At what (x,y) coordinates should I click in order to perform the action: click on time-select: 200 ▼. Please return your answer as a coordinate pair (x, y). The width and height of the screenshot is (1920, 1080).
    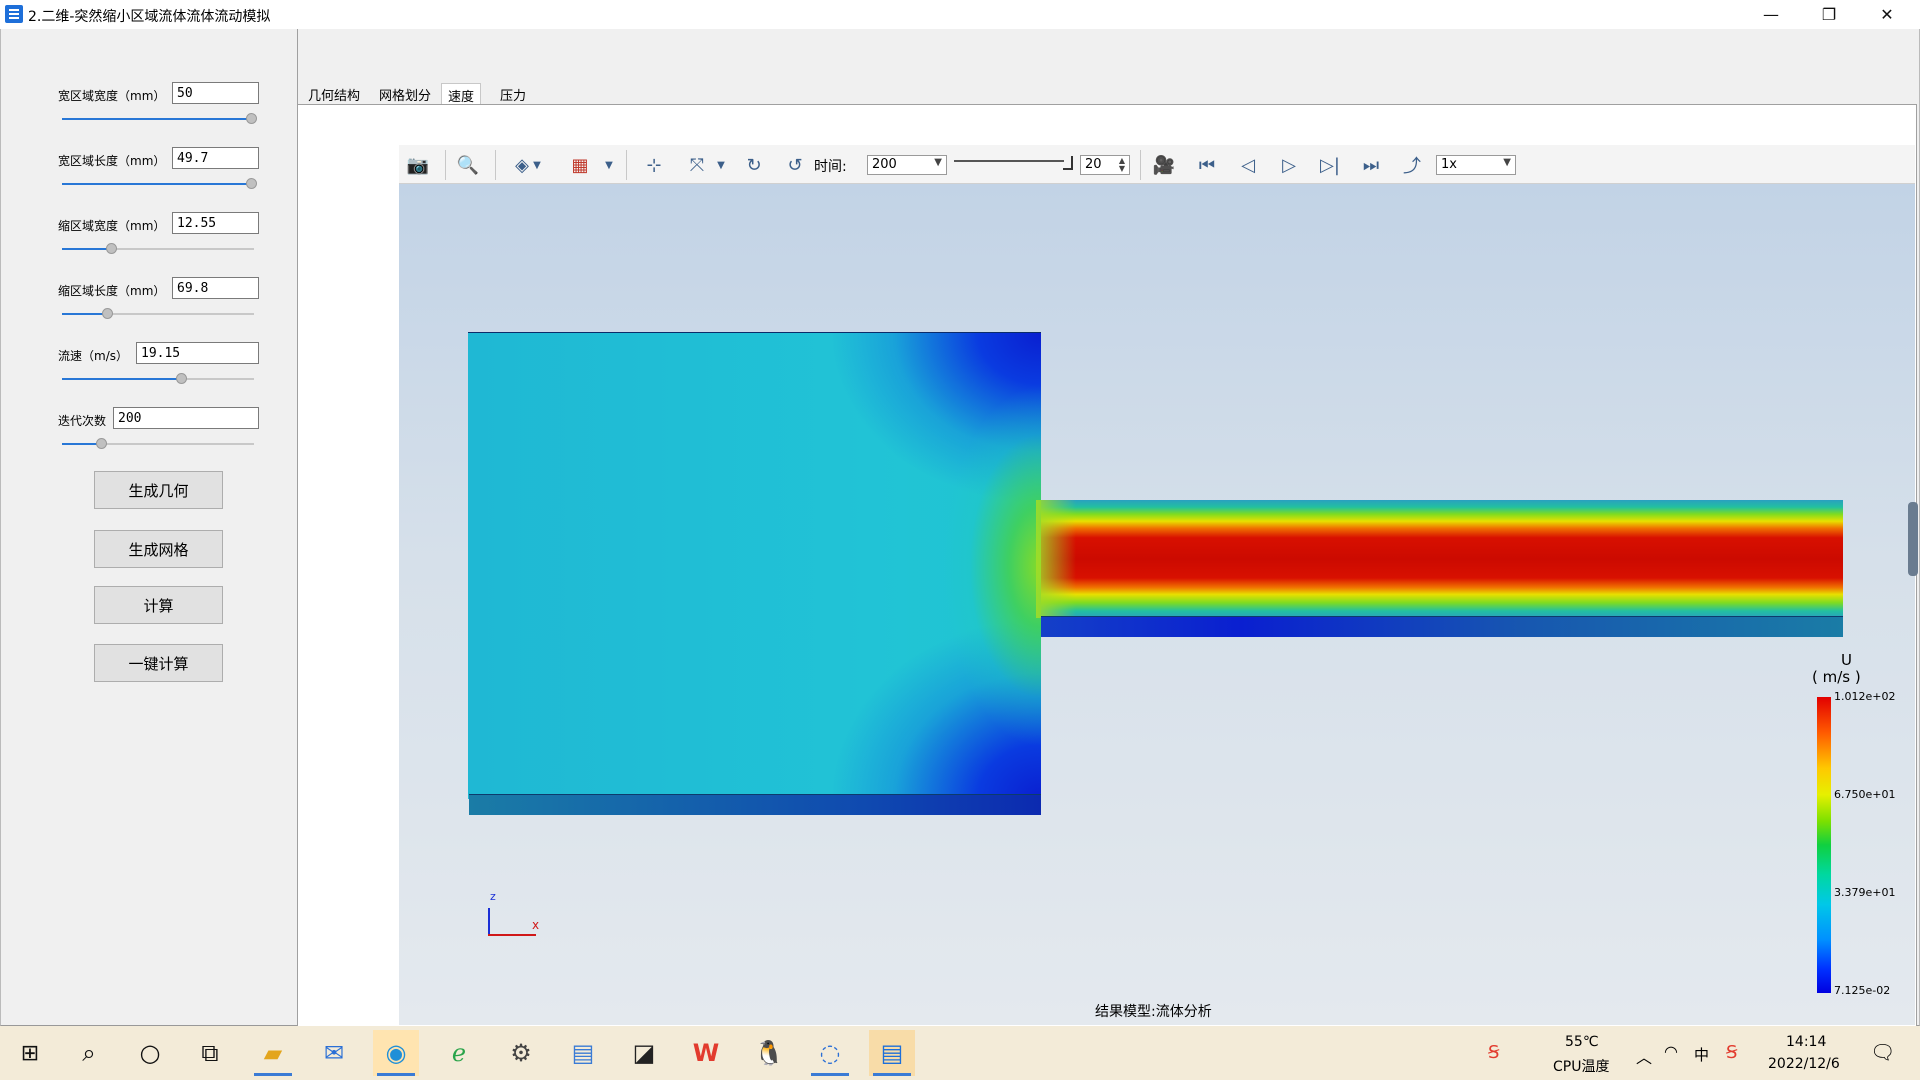
    Looking at the image, I should click on (907, 165).